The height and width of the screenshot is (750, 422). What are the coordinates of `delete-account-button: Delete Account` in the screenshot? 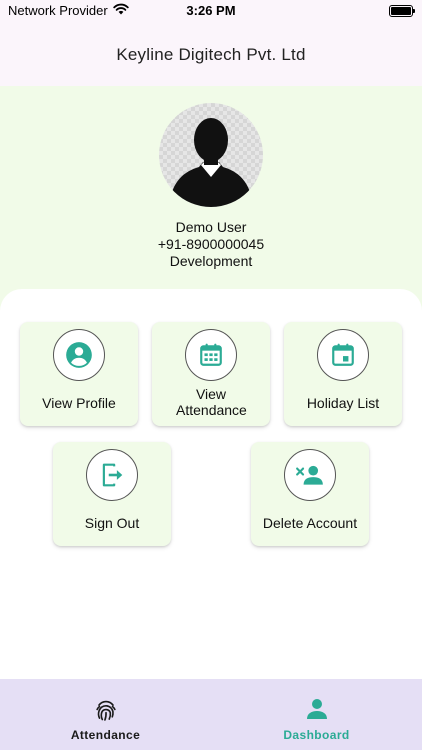 It's located at (310, 494).